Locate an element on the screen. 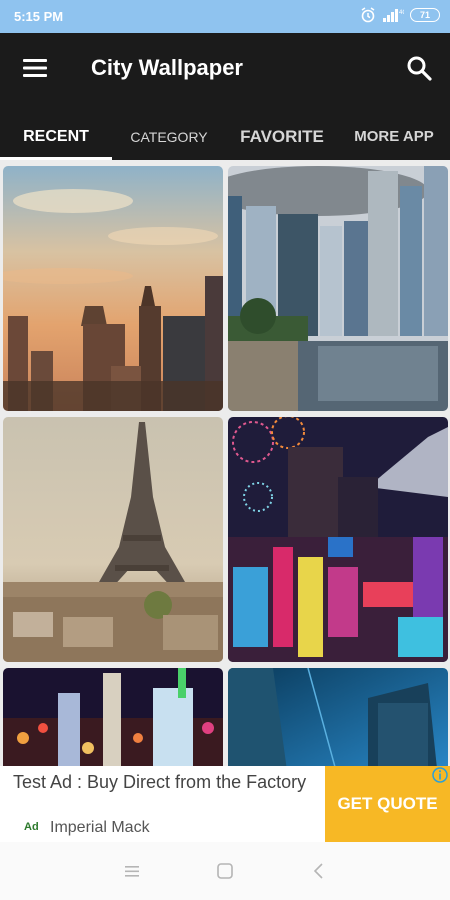 This screenshot has width=450, height=900. status-icons: 4G 71 is located at coordinates (400, 15).